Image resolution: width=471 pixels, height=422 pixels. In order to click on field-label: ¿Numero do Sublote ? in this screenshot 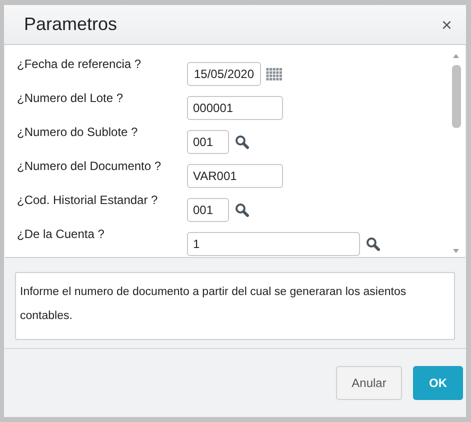, I will do `click(78, 132)`.